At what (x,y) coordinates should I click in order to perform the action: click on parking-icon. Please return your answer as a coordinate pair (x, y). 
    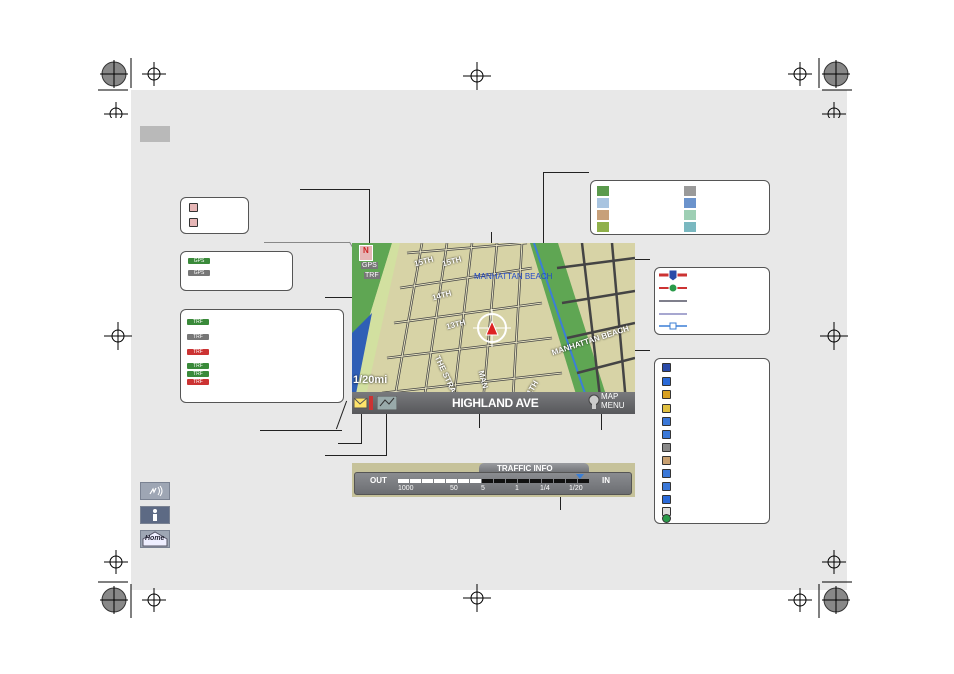
    Looking at the image, I should click on (666, 421).